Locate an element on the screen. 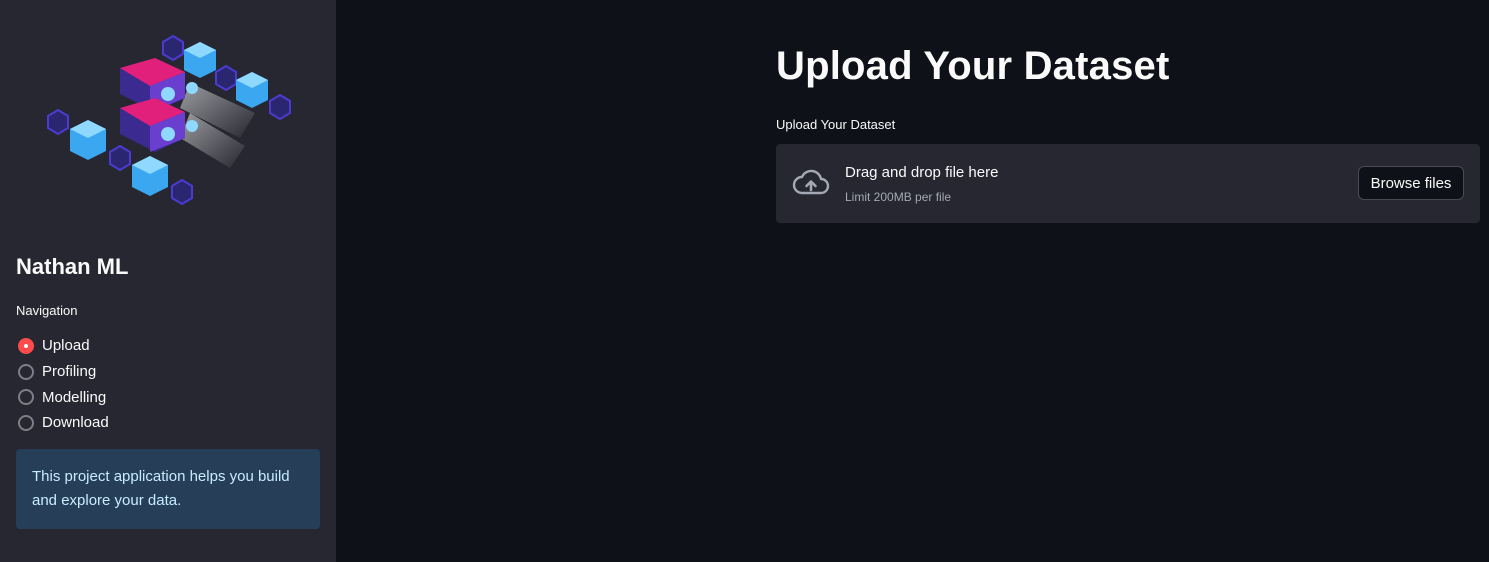 The height and width of the screenshot is (562, 1489). hero-illustration is located at coordinates (169, 120).